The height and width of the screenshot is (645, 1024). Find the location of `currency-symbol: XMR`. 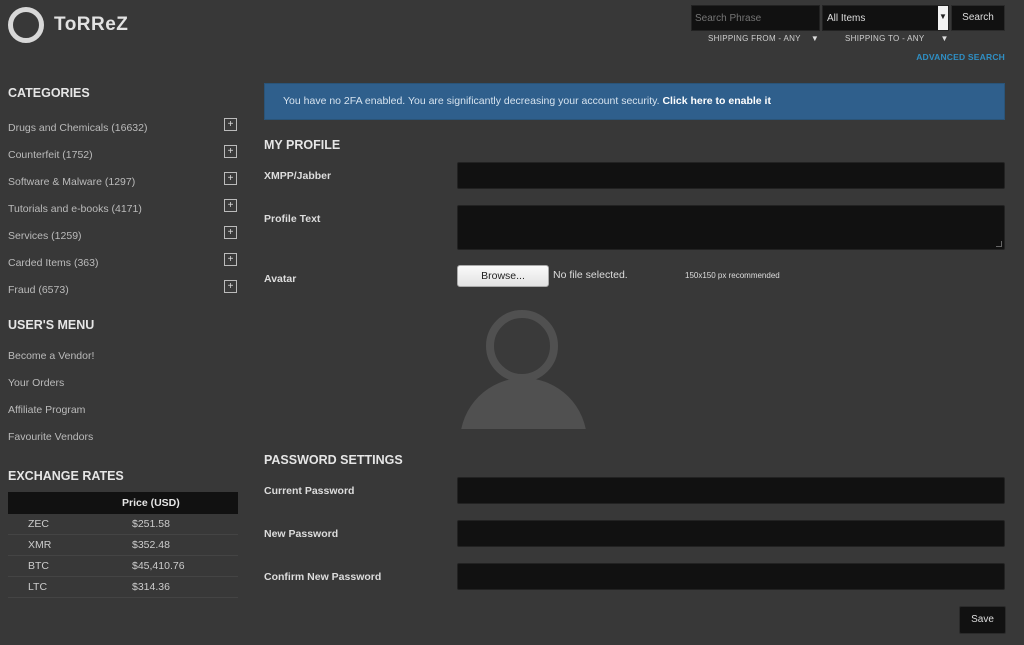

currency-symbol: XMR is located at coordinates (40, 545).